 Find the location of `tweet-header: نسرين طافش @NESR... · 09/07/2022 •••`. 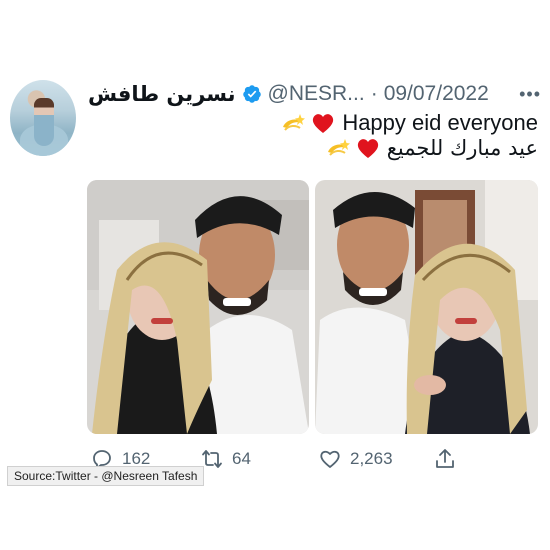

tweet-header: نسرين طافش @NESR... · 09/07/2022 ••• is located at coordinates (315, 94).